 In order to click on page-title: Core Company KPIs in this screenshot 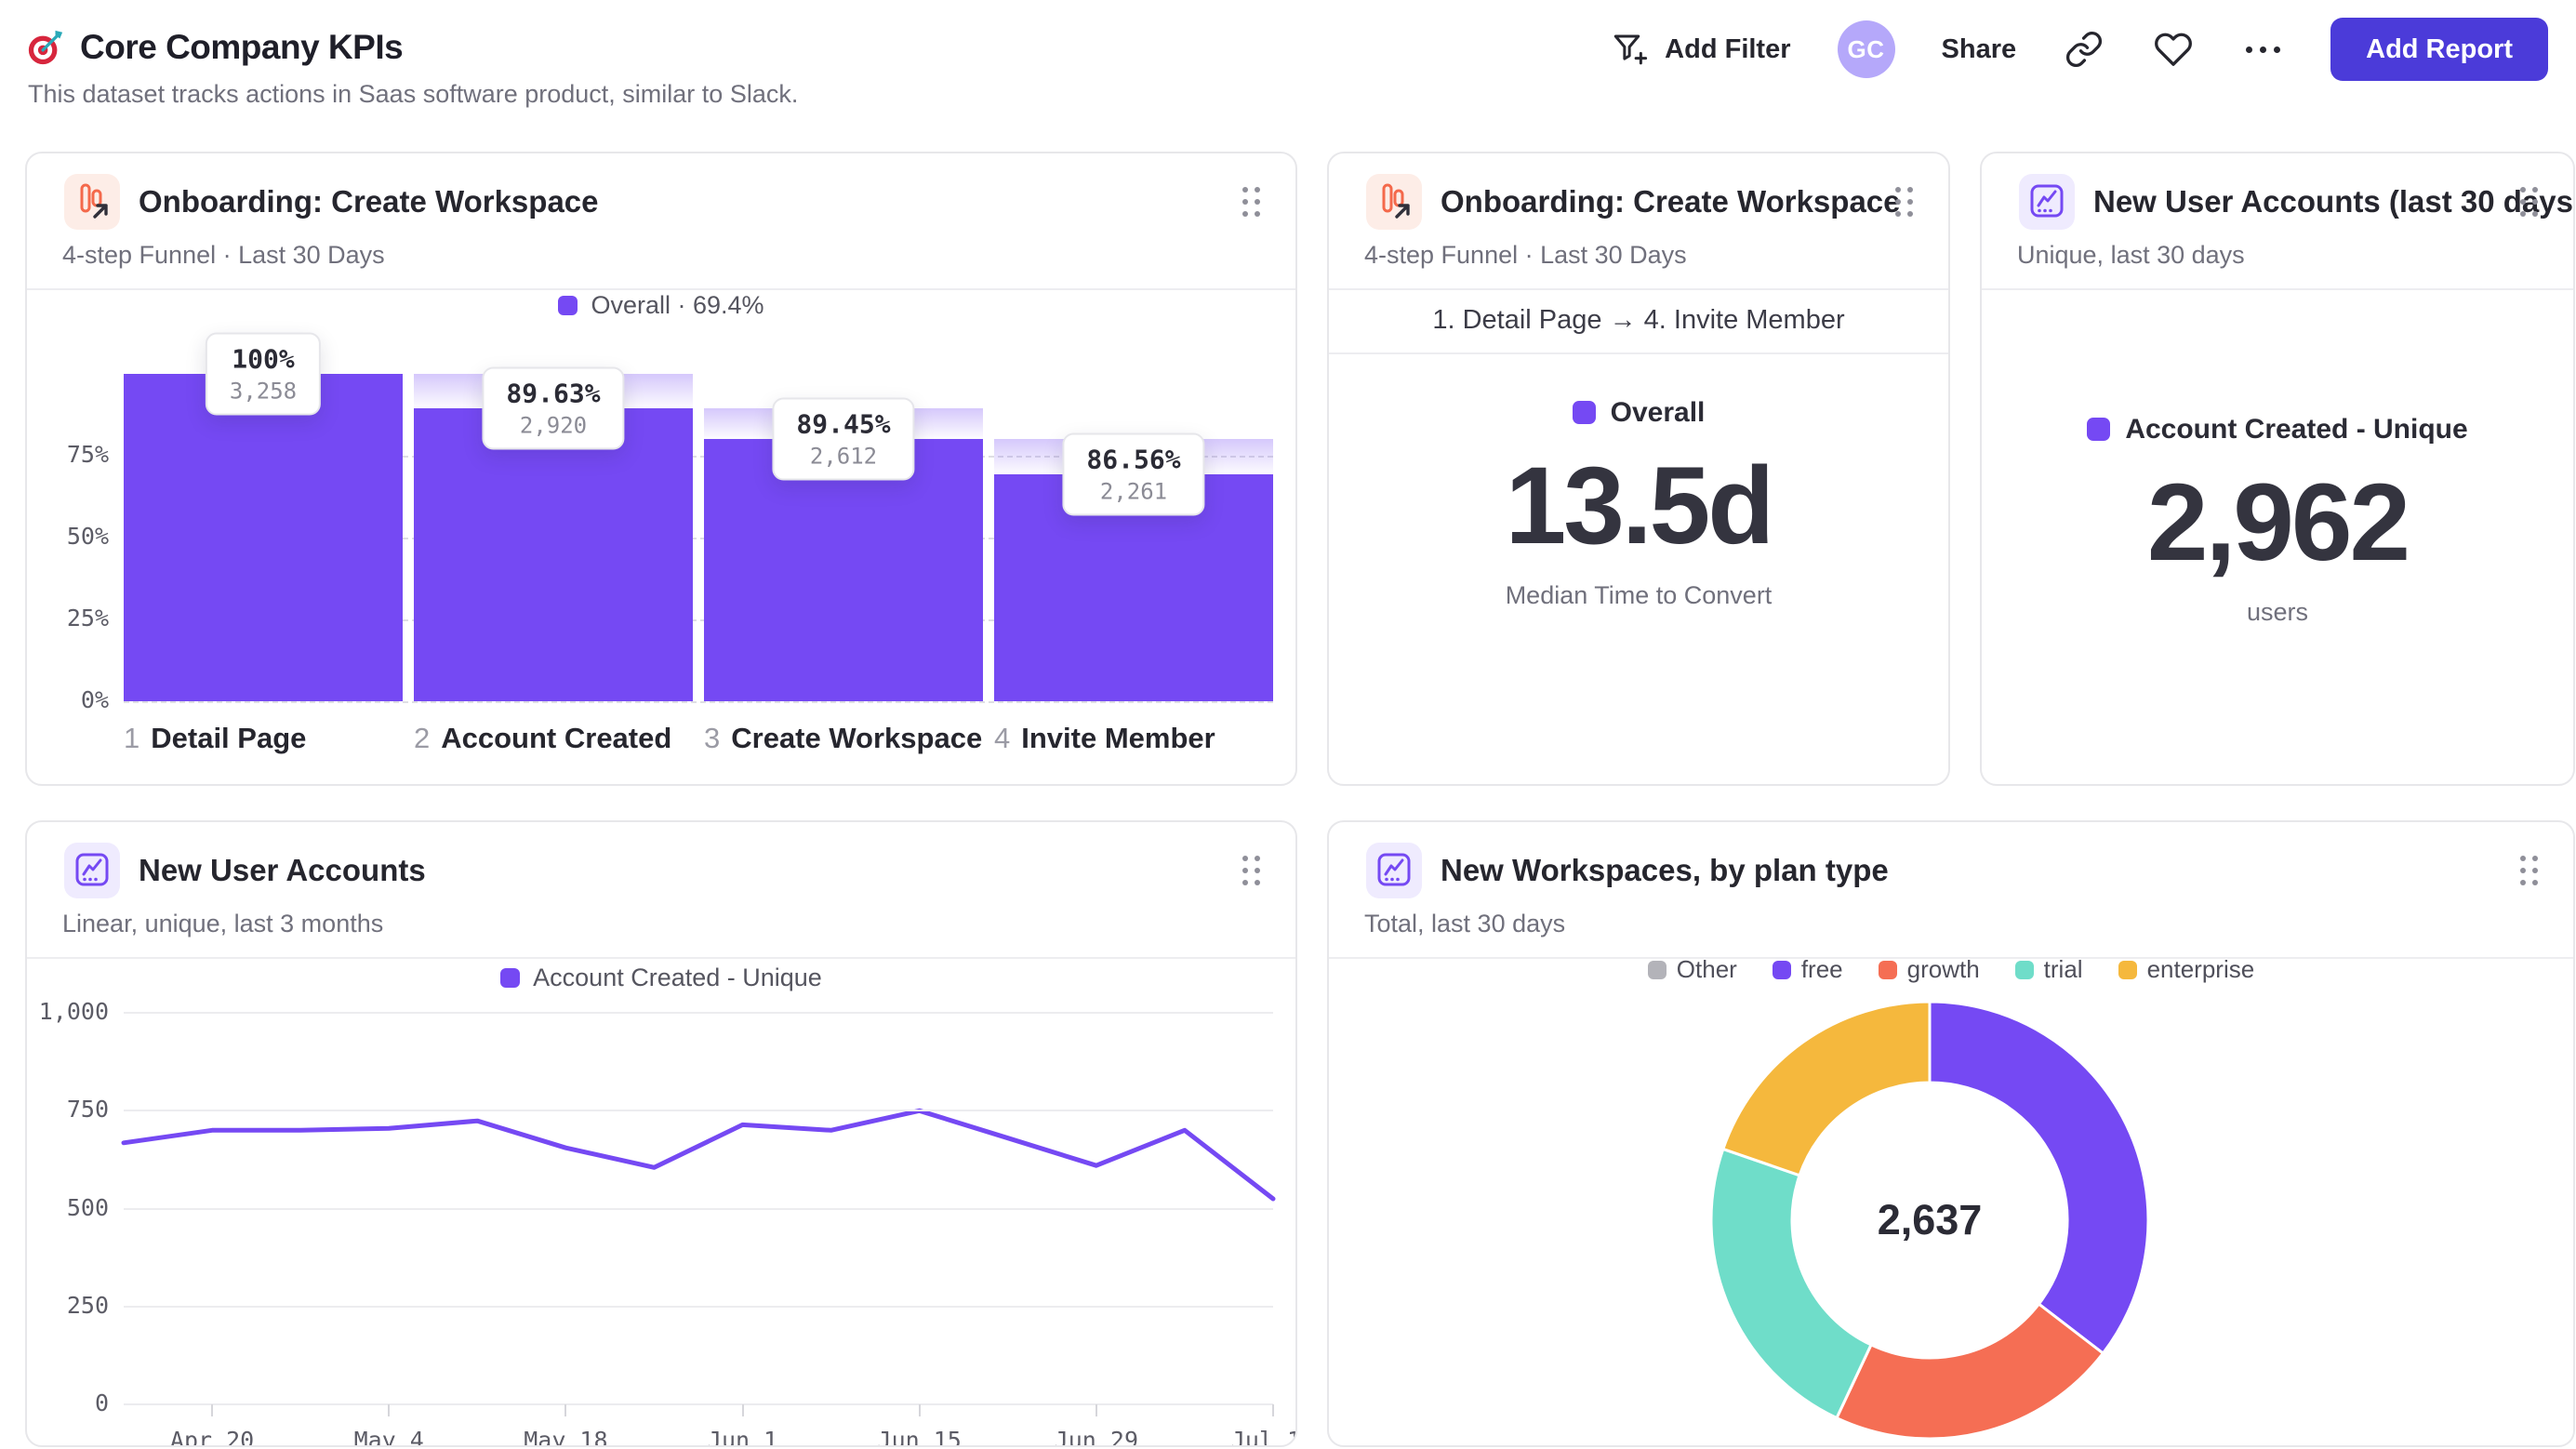, I will do `click(242, 47)`.